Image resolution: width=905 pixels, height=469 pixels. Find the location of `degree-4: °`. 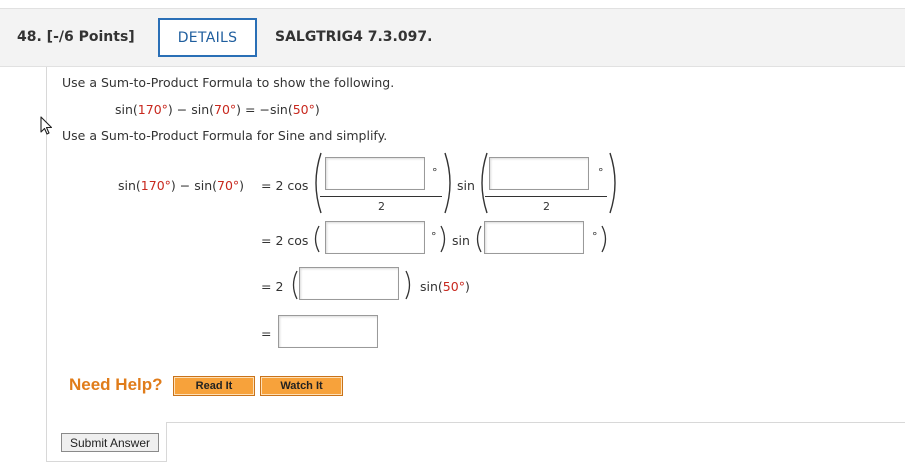

degree-4: ° is located at coordinates (595, 236).